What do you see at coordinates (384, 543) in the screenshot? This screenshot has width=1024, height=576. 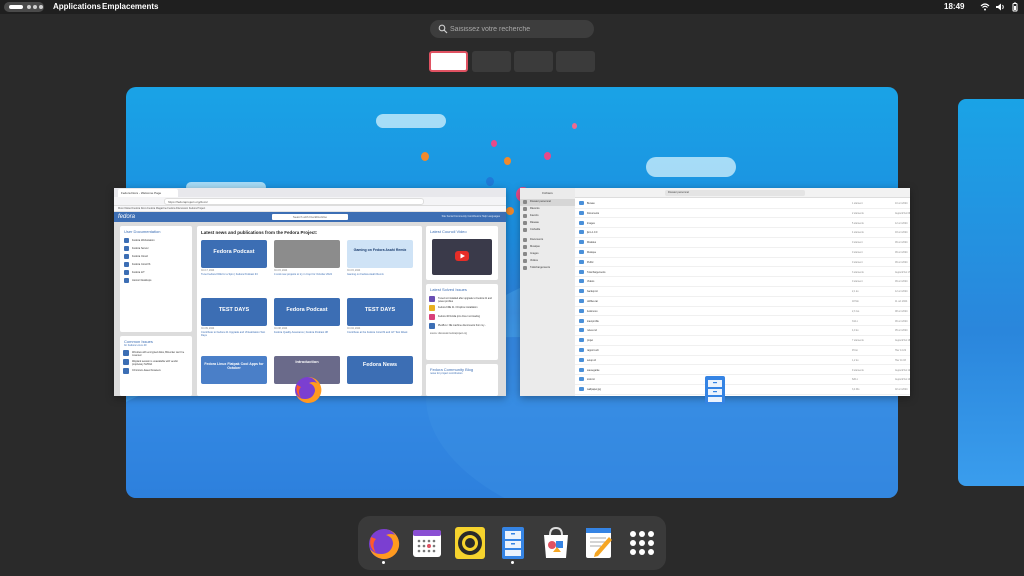 I see `firefox-icon` at bounding box center [384, 543].